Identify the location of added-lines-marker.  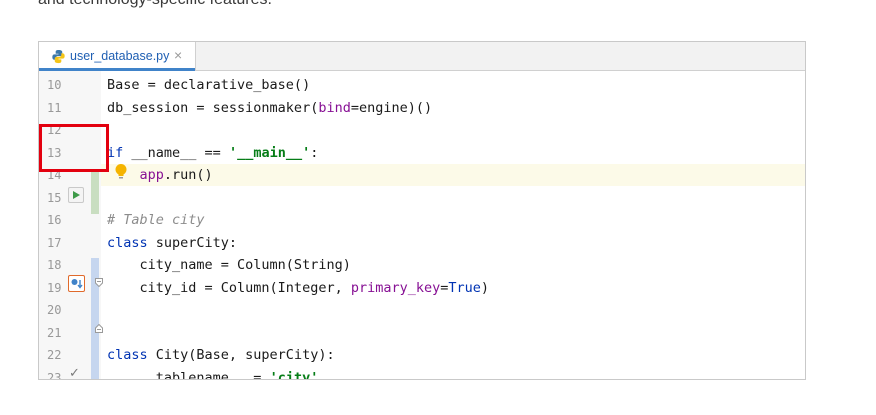
(95, 192).